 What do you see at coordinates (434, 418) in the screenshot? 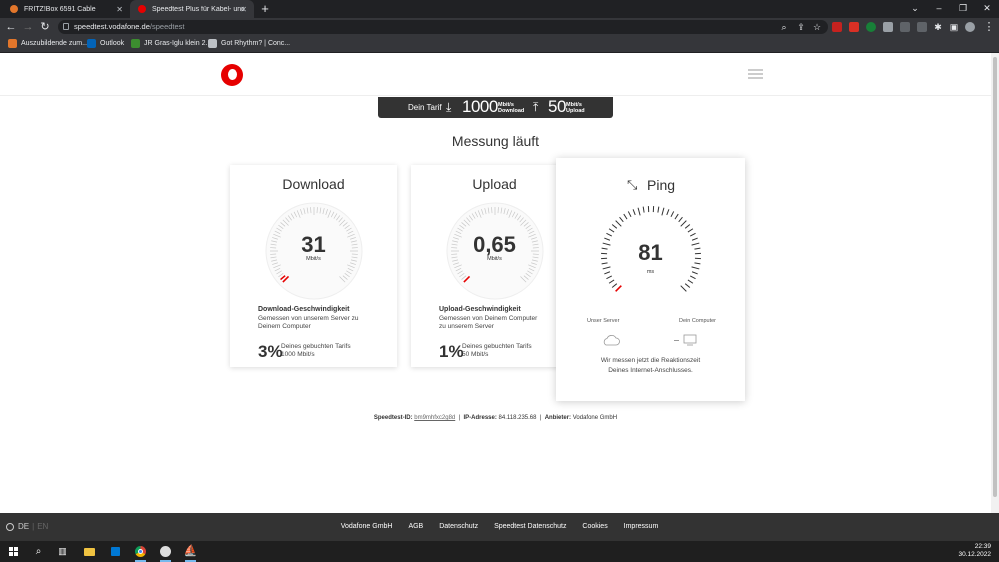
I see `speedtest-id-link: bm9mhfxc2g8d` at bounding box center [434, 418].